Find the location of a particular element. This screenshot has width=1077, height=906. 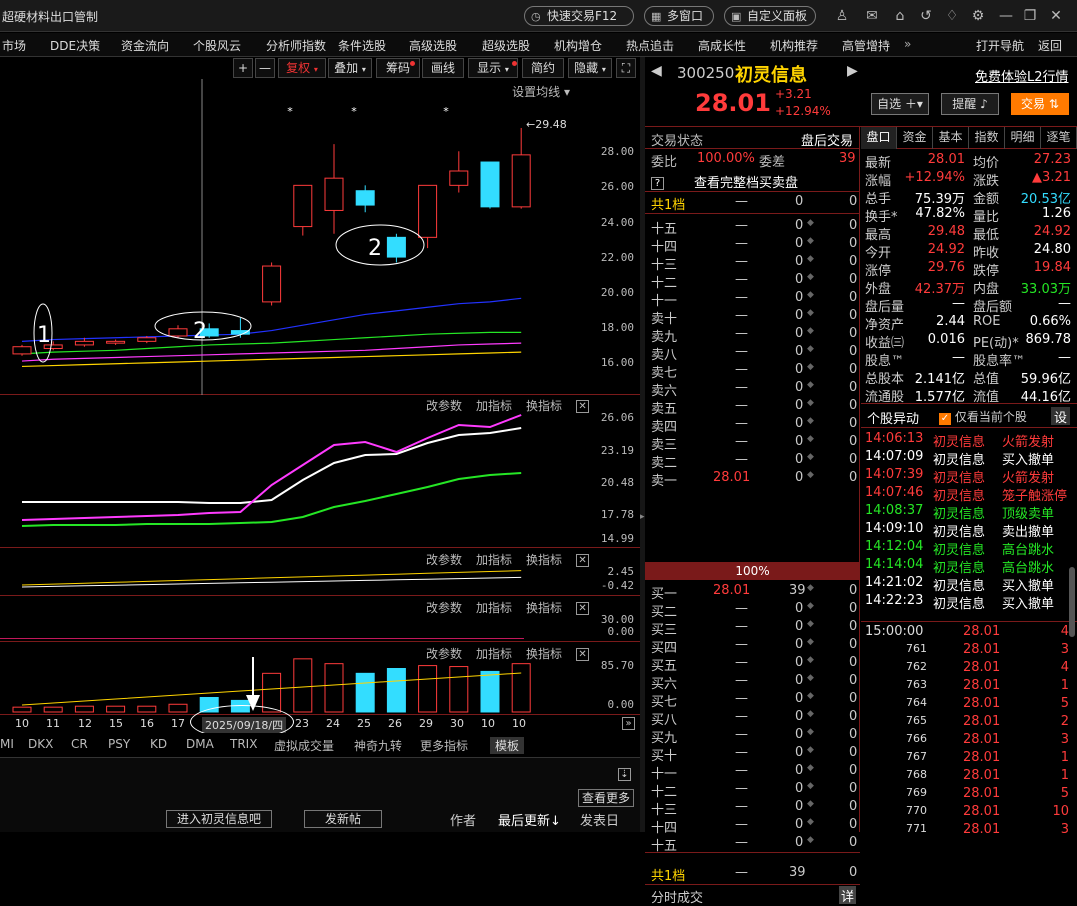

menu-item-advanced-pick: 高级选股 is located at coordinates (433, 45).